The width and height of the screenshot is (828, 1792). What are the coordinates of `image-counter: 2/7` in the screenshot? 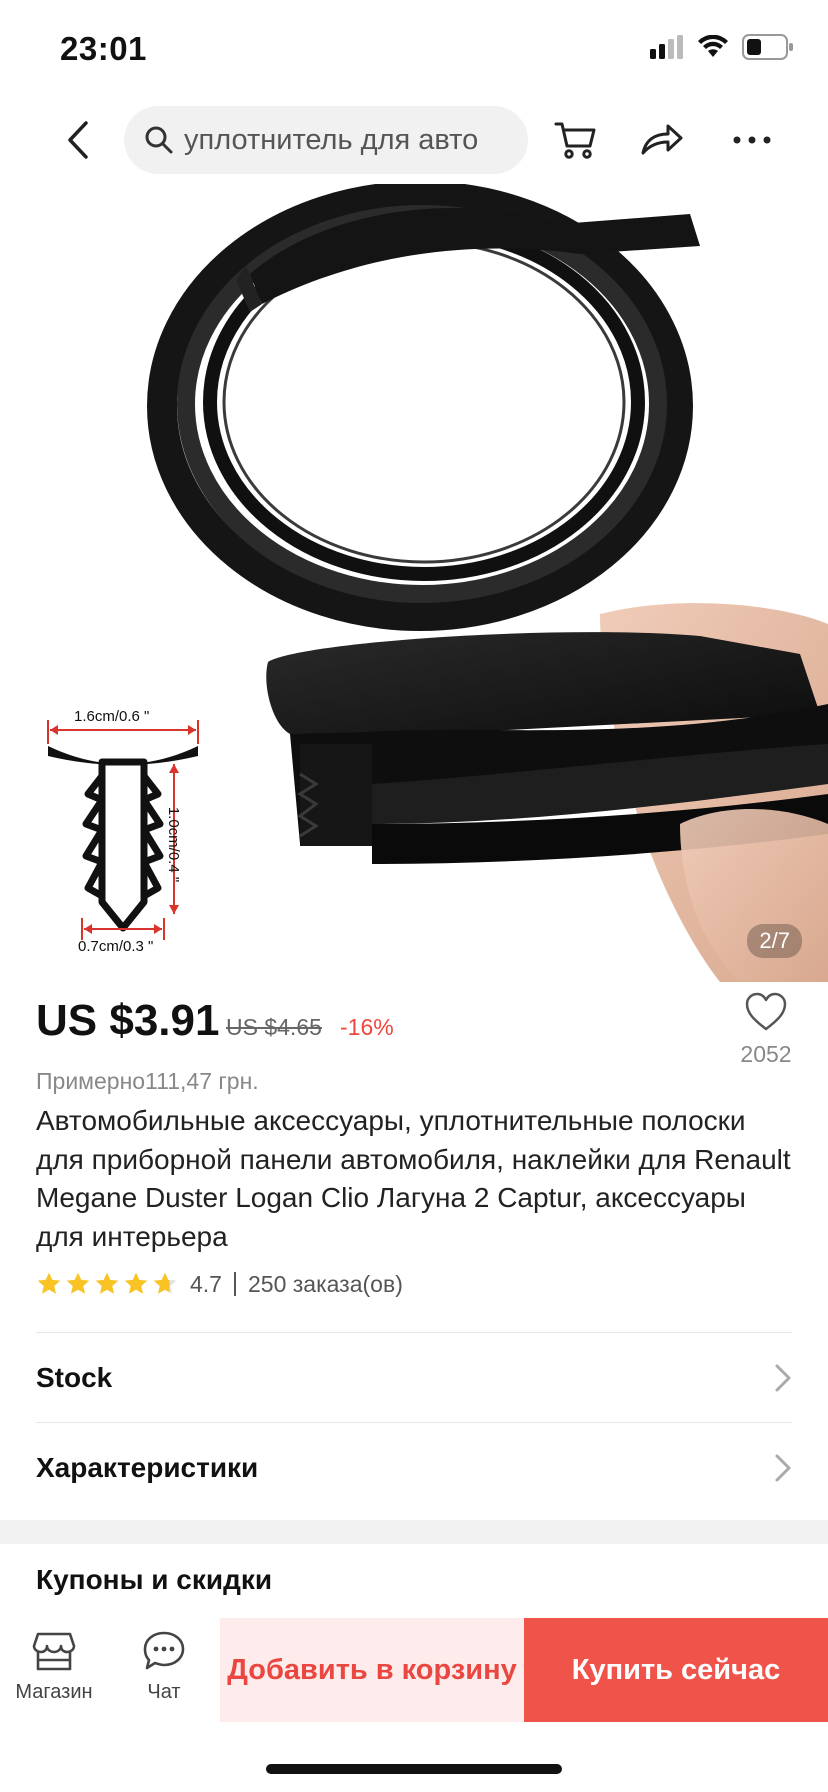 It's located at (774, 941).